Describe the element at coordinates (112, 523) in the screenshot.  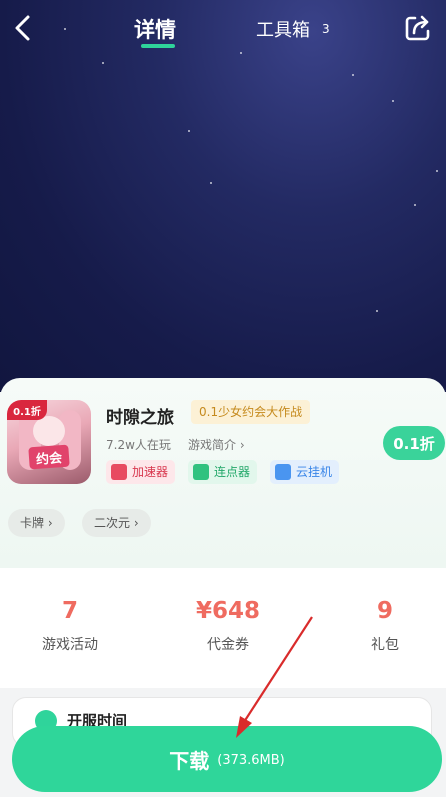
I see `tag-label: 二次元` at that location.